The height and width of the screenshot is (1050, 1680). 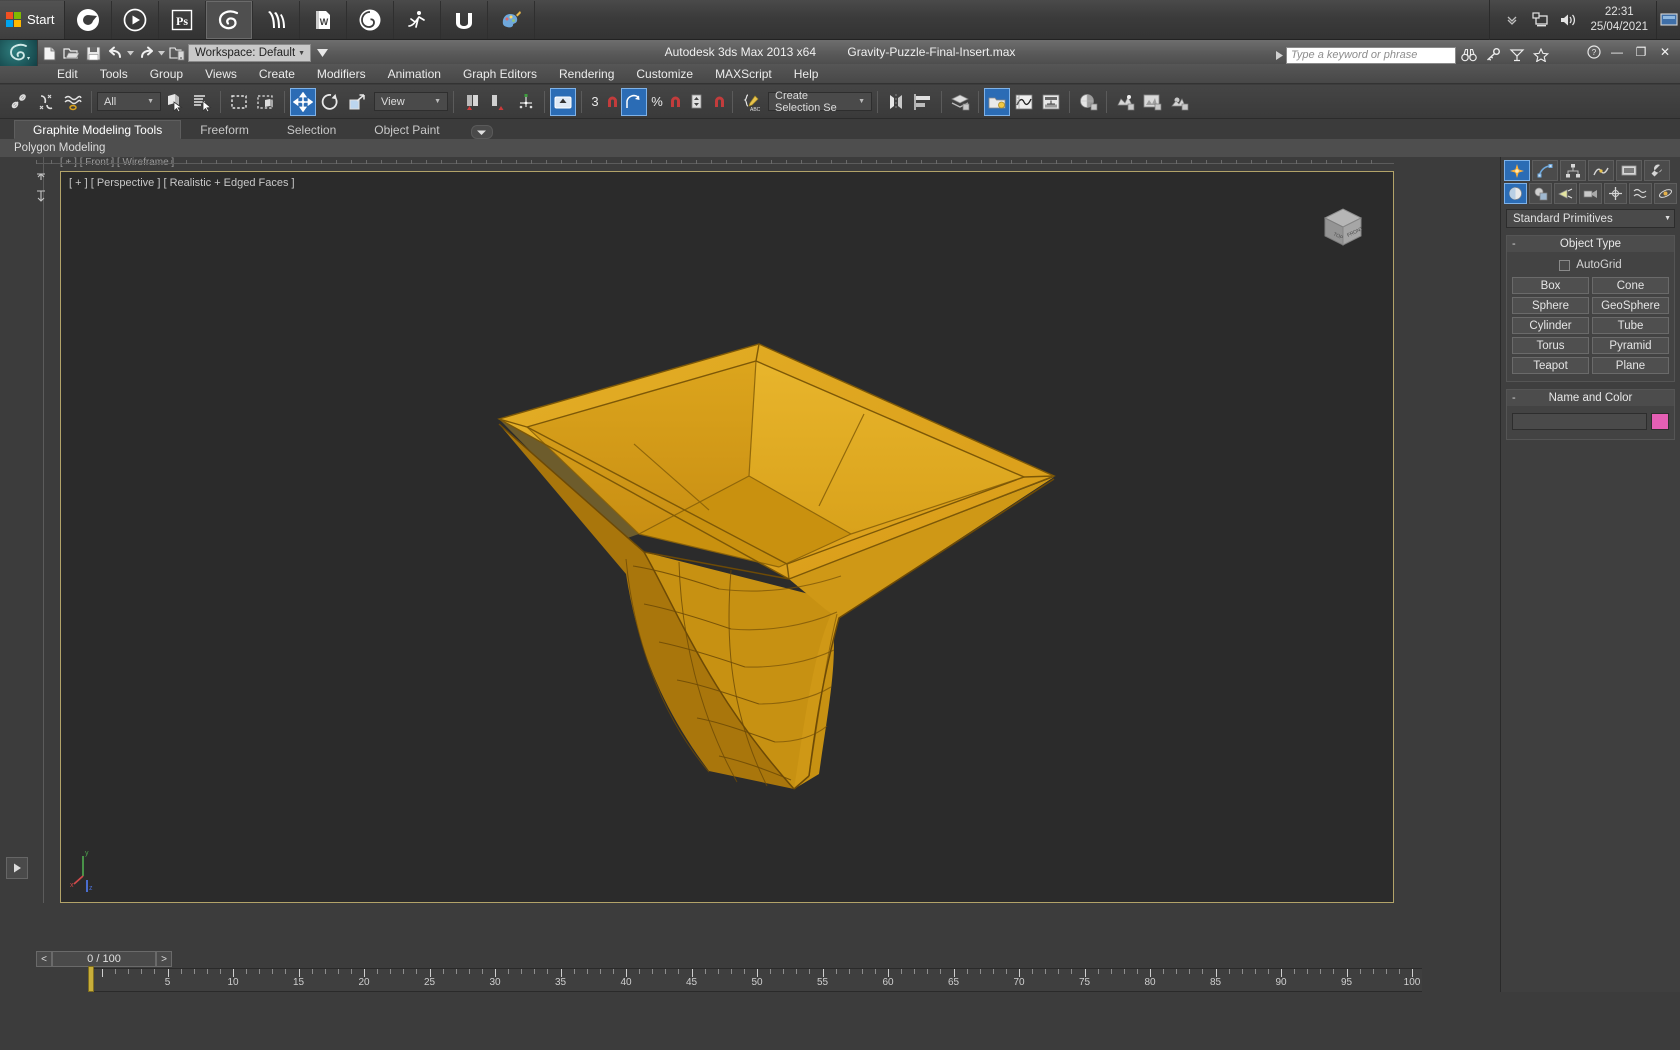 What do you see at coordinates (250, 53) in the screenshot?
I see `workspace-selector: Workspace: Default ▼` at bounding box center [250, 53].